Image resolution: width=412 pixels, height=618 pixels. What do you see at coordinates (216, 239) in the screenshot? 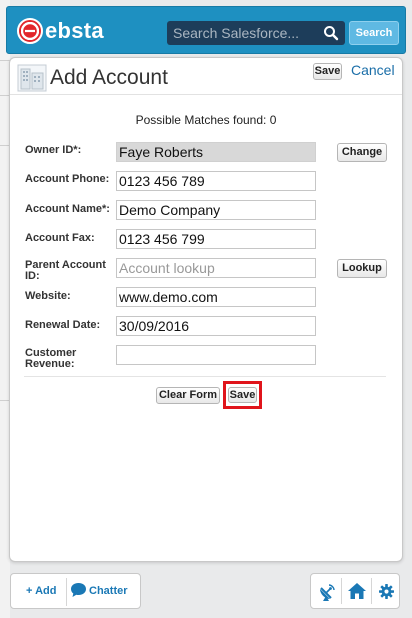
I see `account-fax-field` at bounding box center [216, 239].